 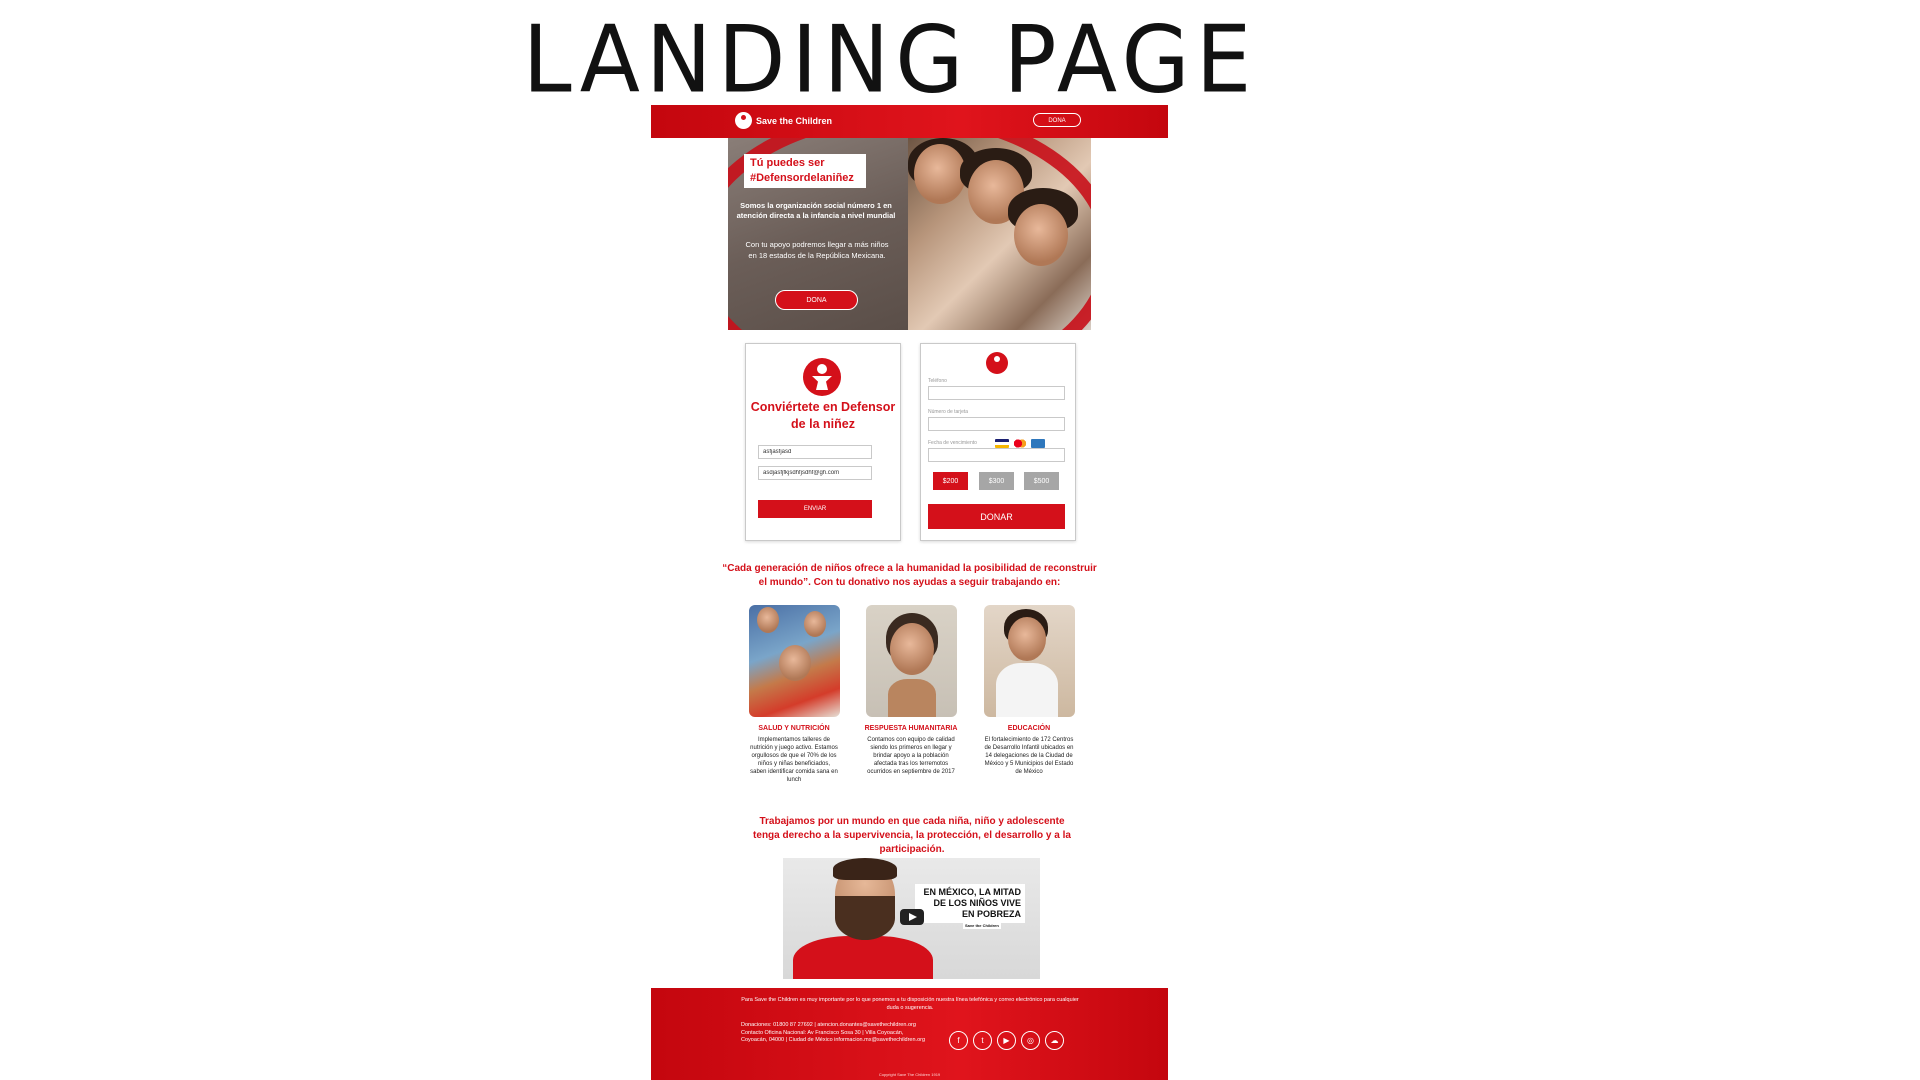 I want to click on amount-500-button: $500, so click(x=1041, y=481).